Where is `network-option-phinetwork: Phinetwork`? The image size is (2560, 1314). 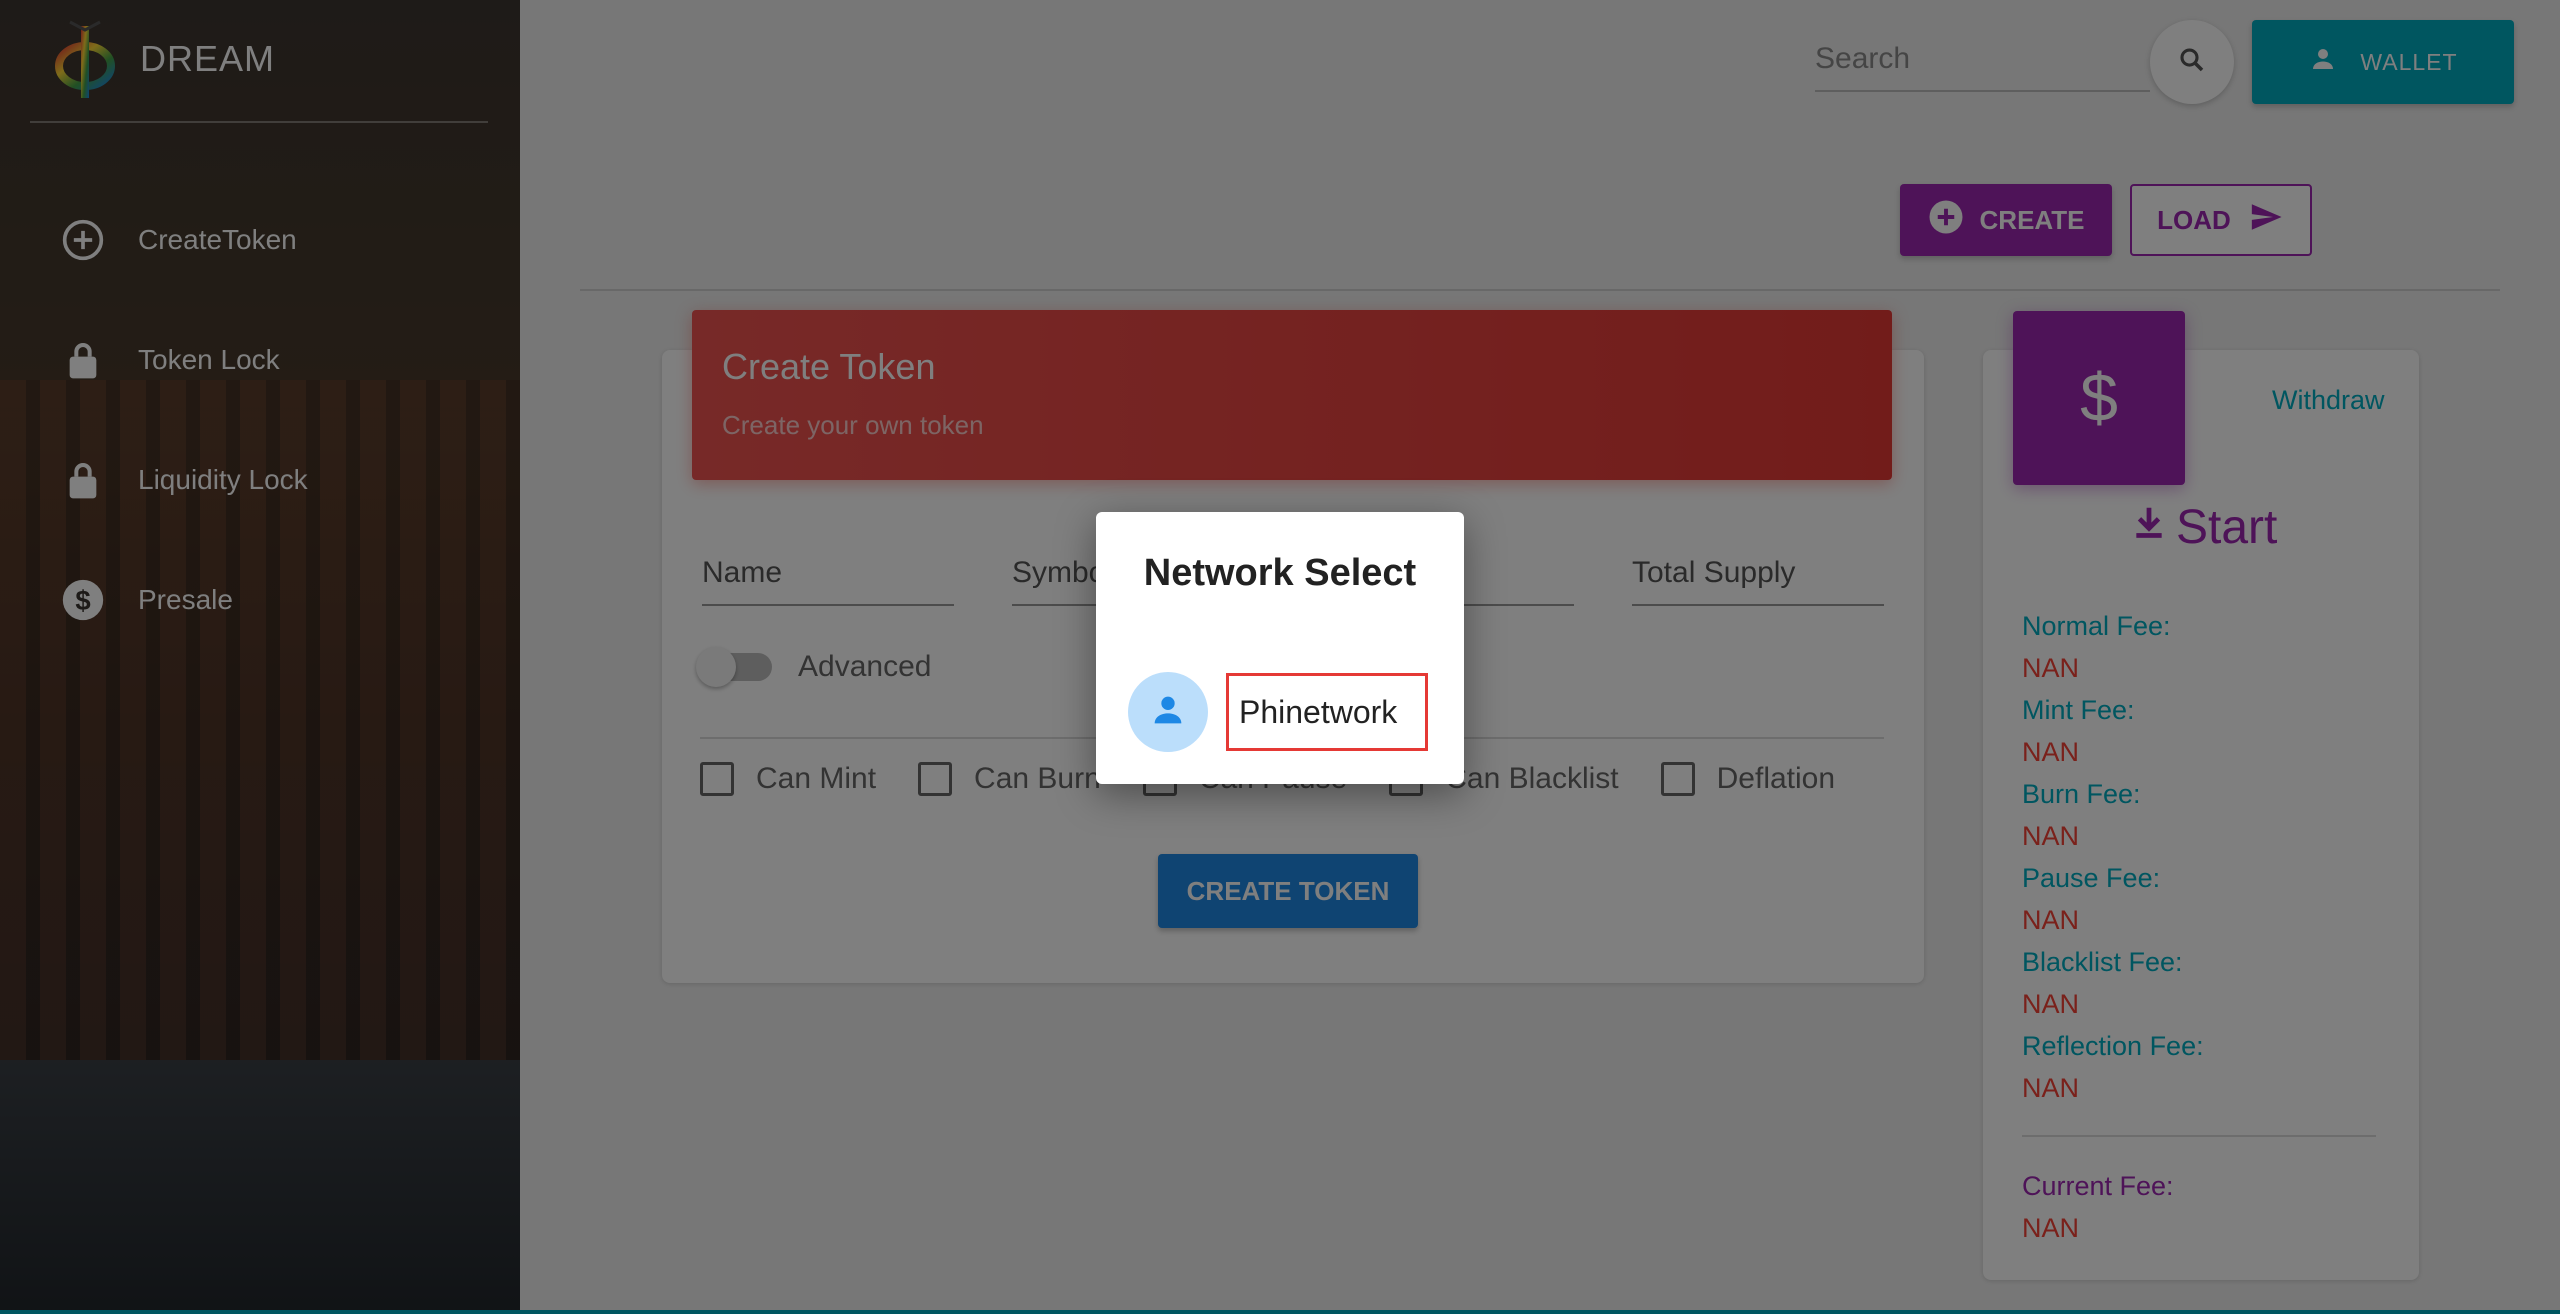
network-option-phinetwork: Phinetwork is located at coordinates (1278, 712).